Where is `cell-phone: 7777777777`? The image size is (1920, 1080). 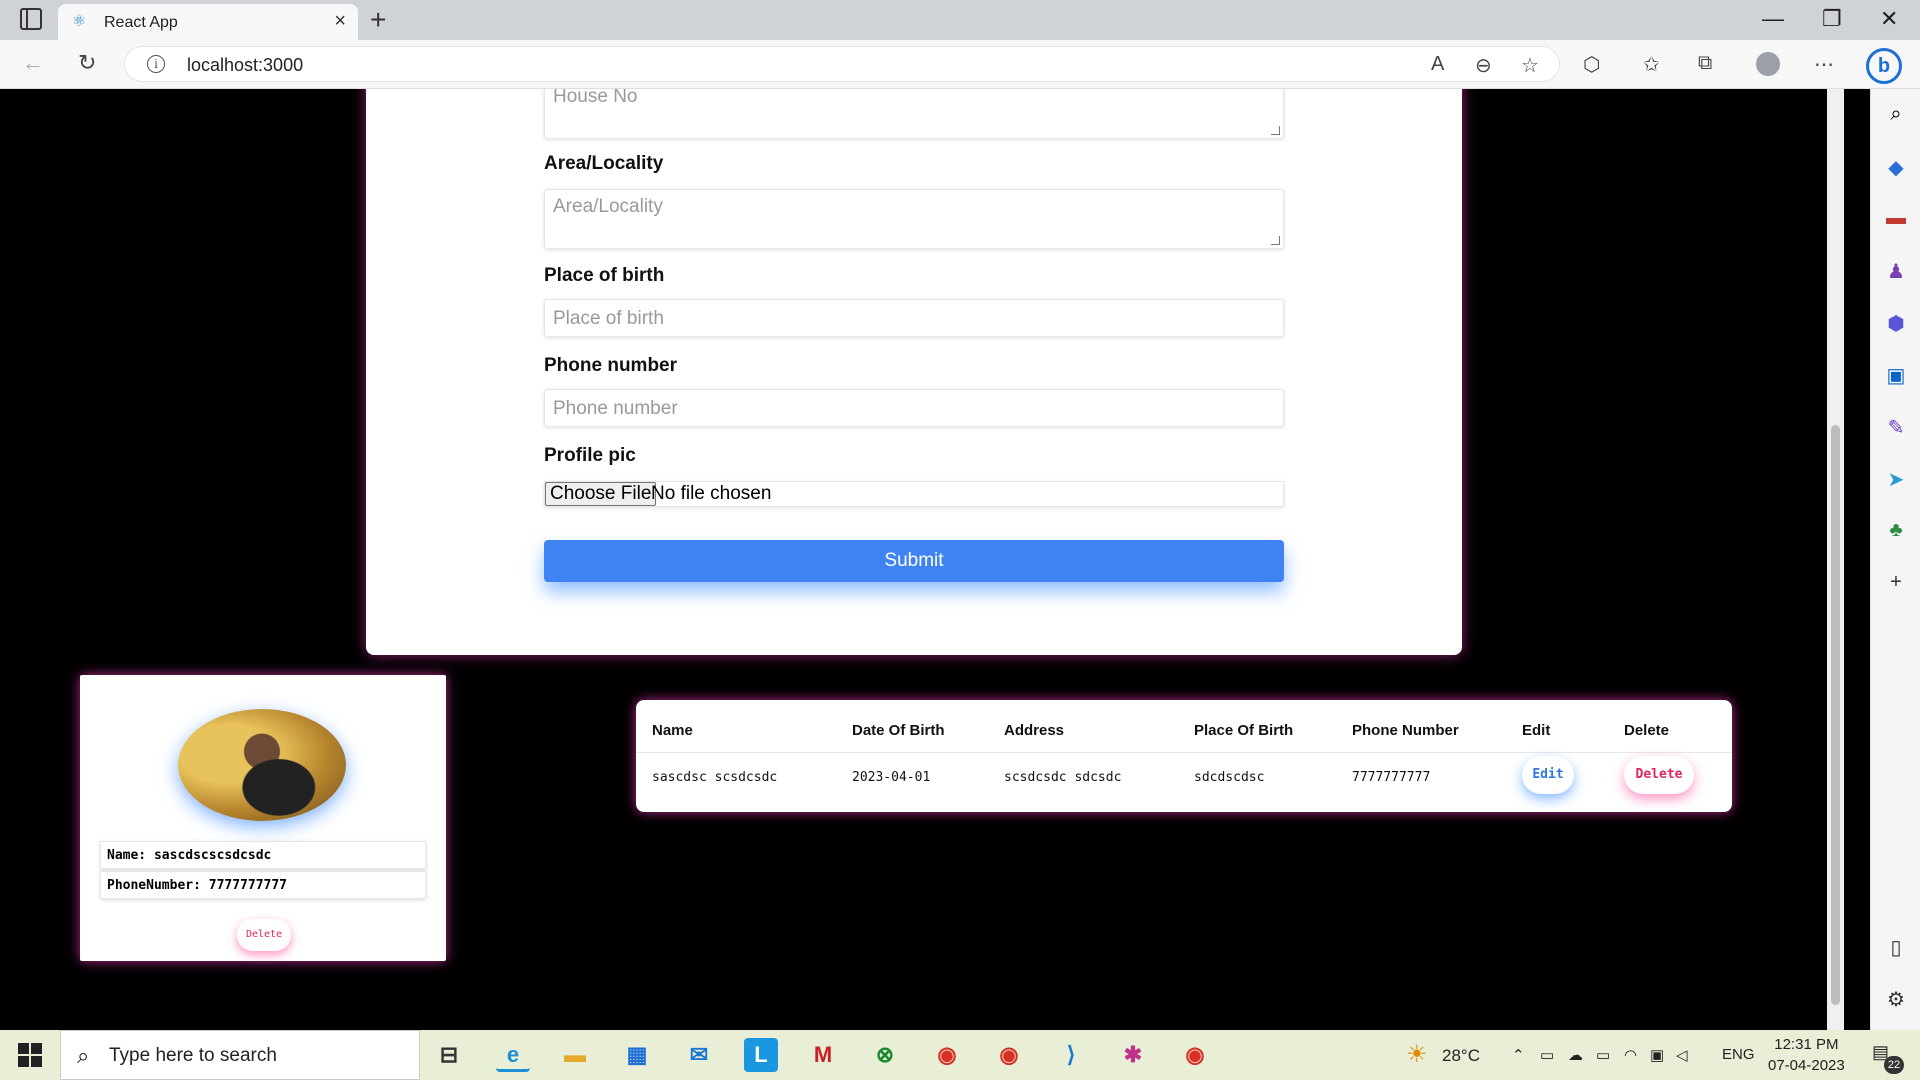 cell-phone: 7777777777 is located at coordinates (1391, 777).